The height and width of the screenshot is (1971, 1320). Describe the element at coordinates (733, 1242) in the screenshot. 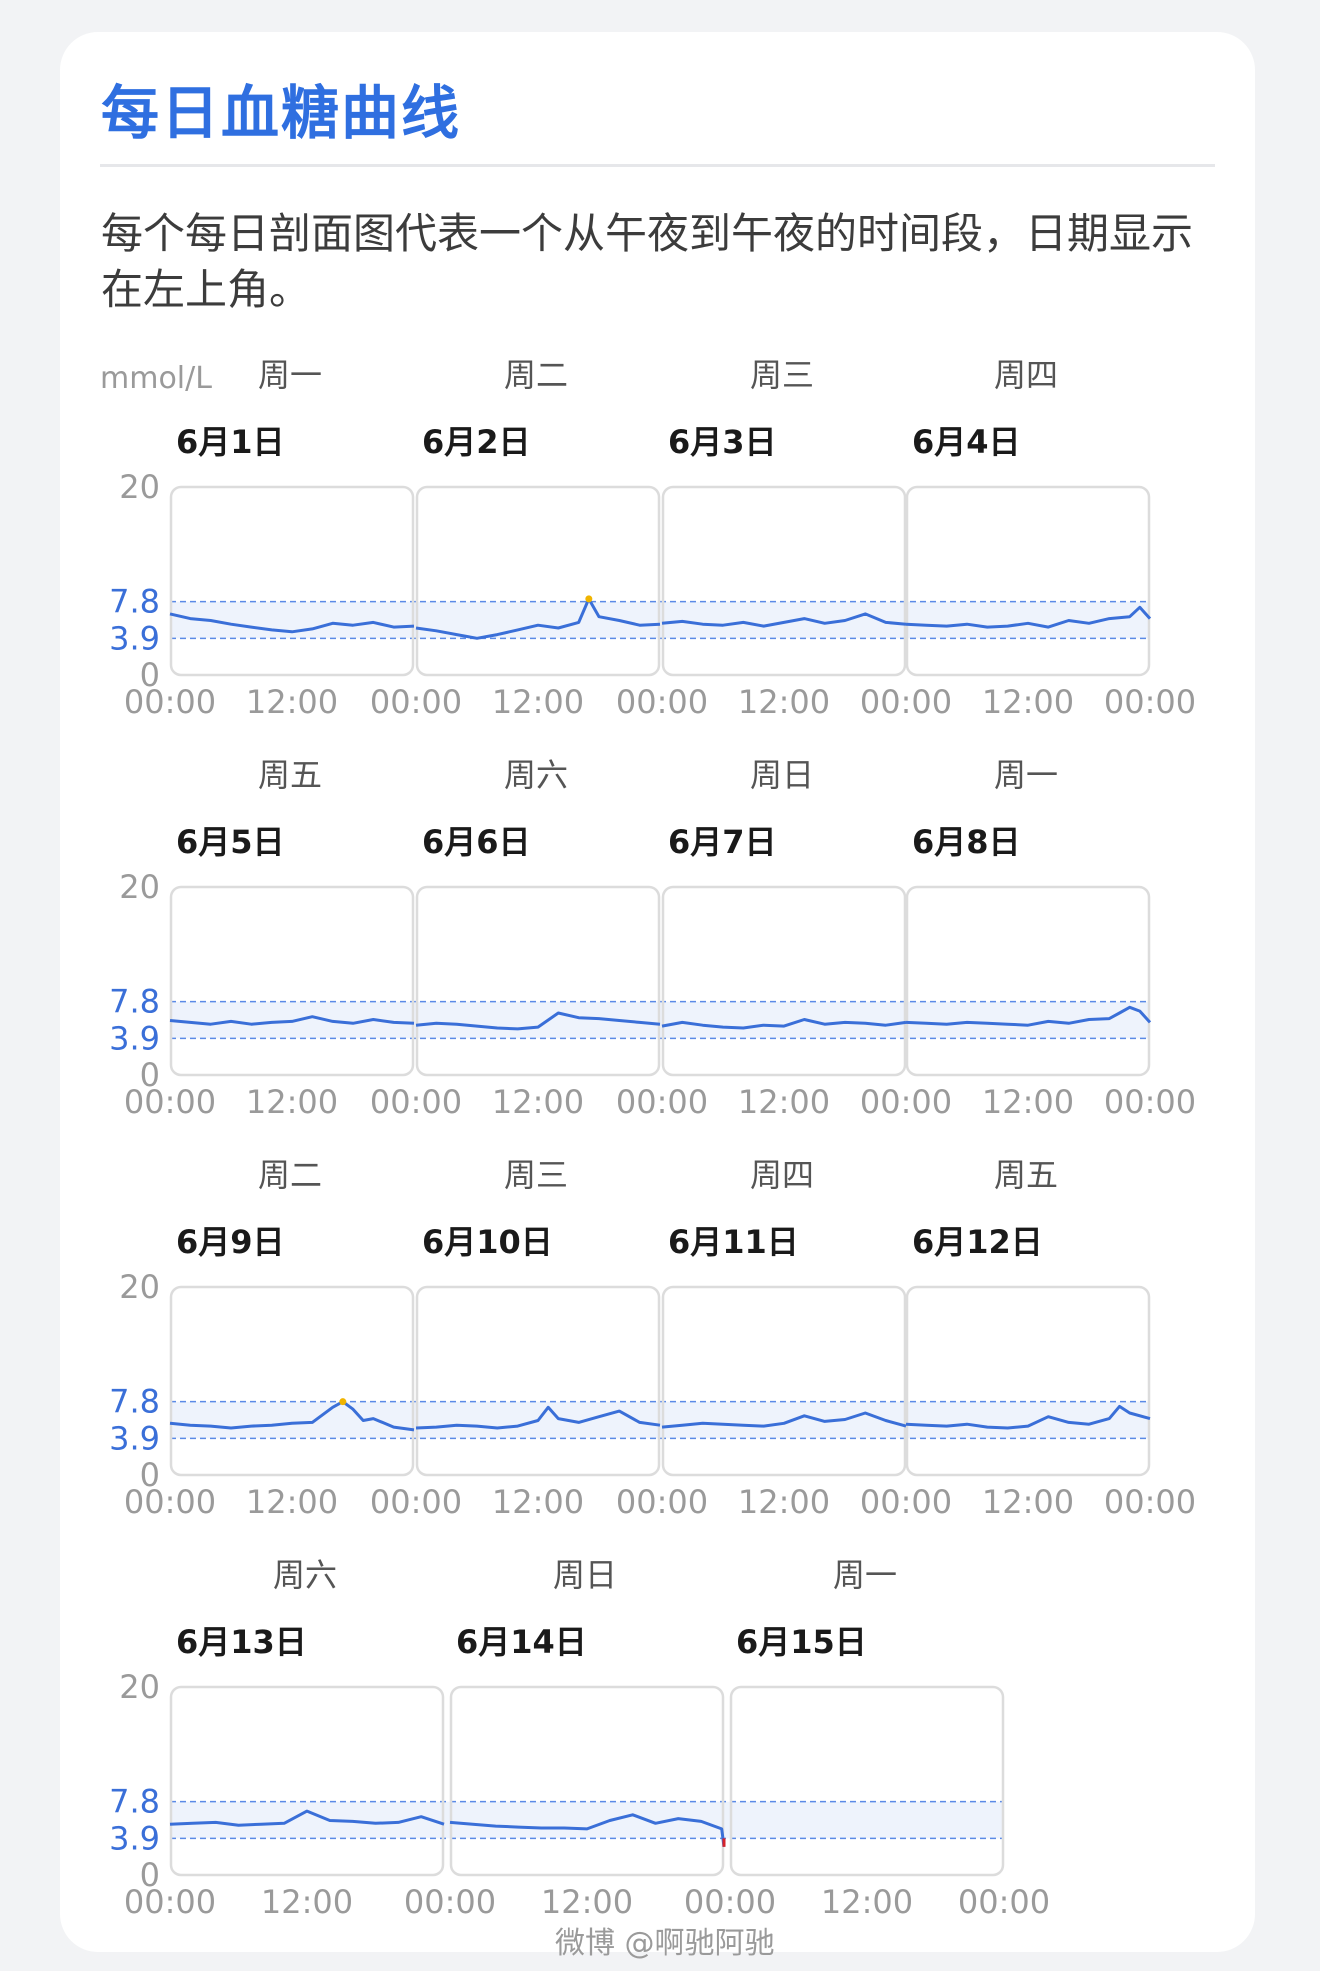

I see `date-label: 6月11日` at that location.